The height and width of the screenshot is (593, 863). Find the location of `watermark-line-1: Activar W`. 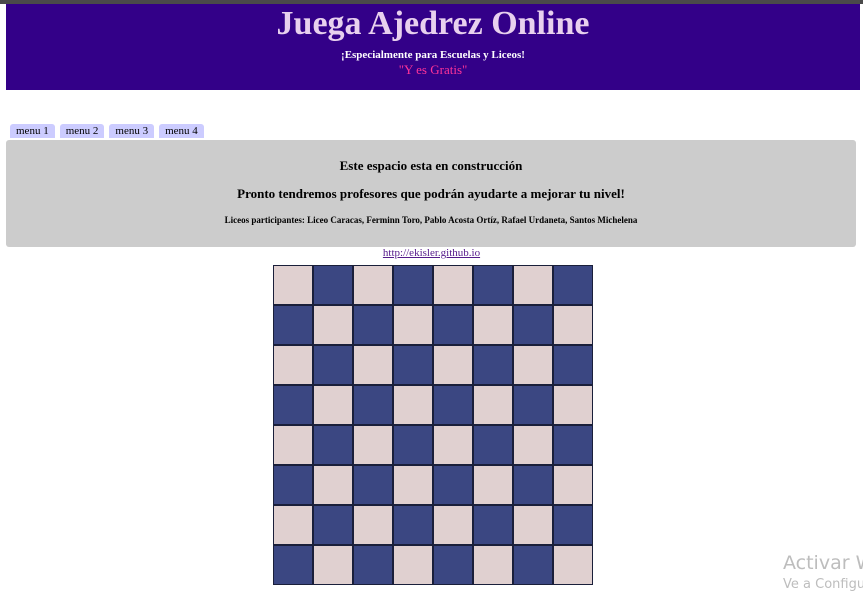

watermark-line-1: Activar W is located at coordinates (823, 563).